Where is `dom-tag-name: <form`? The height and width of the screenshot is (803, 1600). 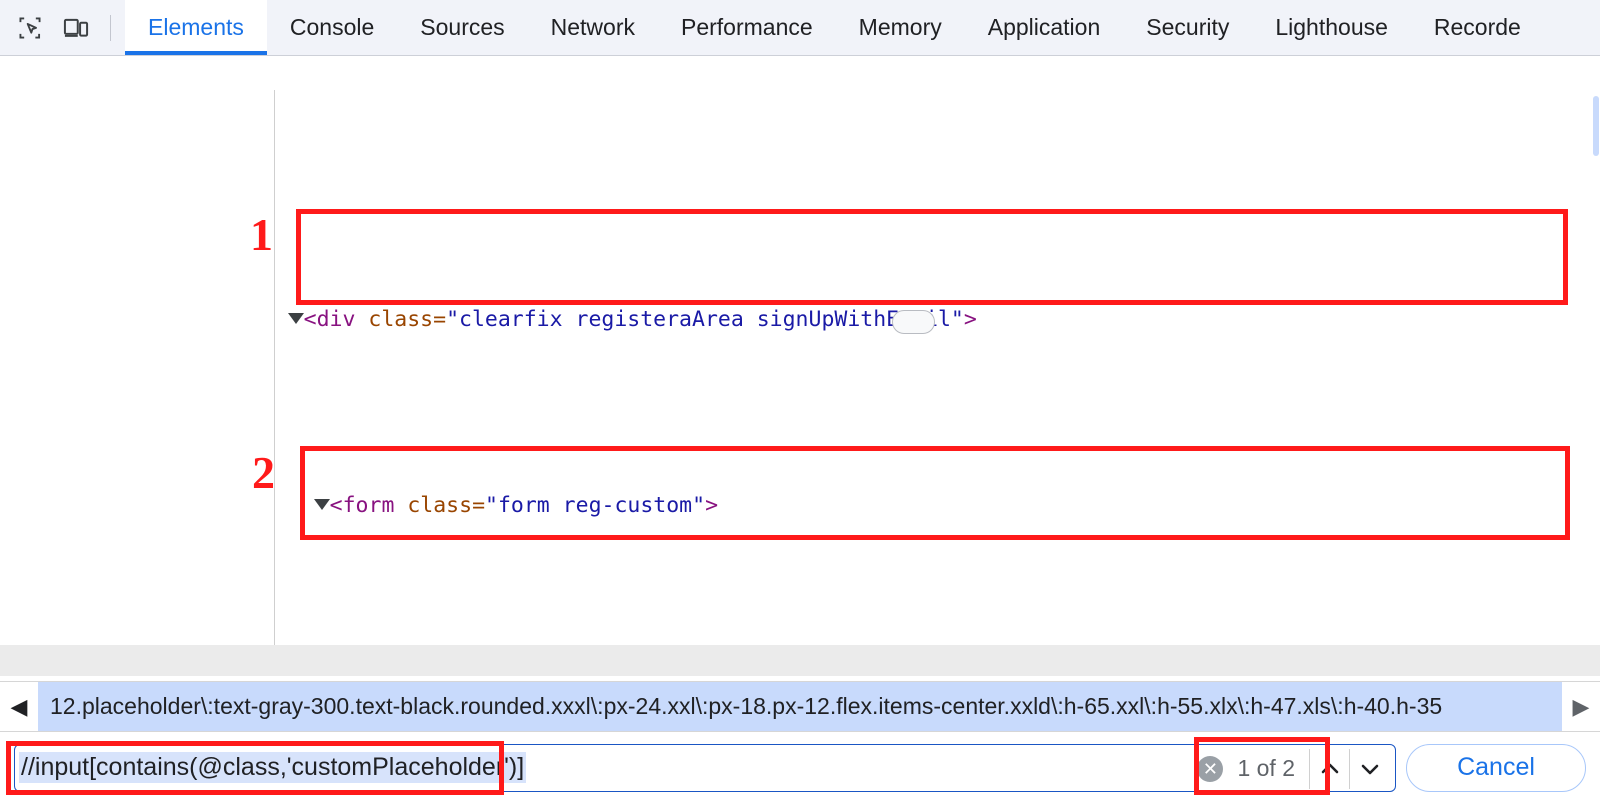
dom-tag-name: <form is located at coordinates (362, 505).